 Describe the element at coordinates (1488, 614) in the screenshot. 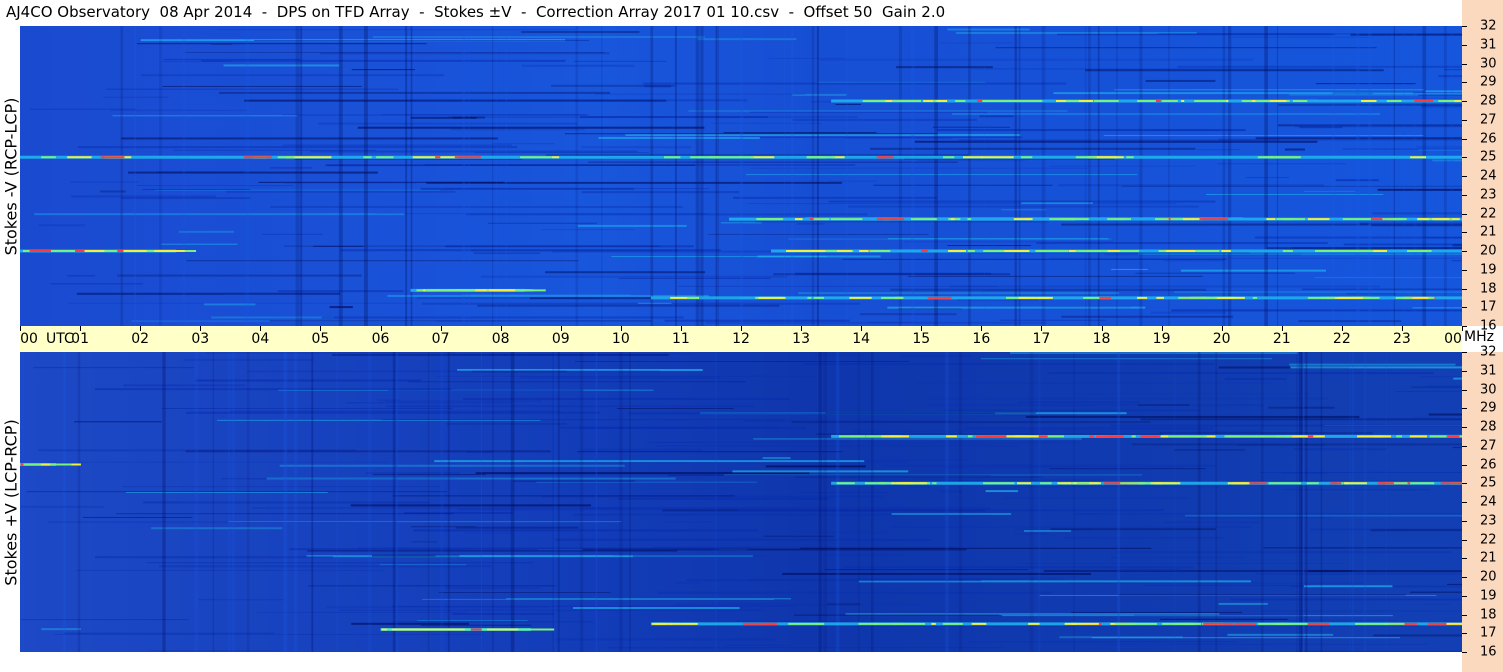

I see `frequency-tick-label: 18` at that location.